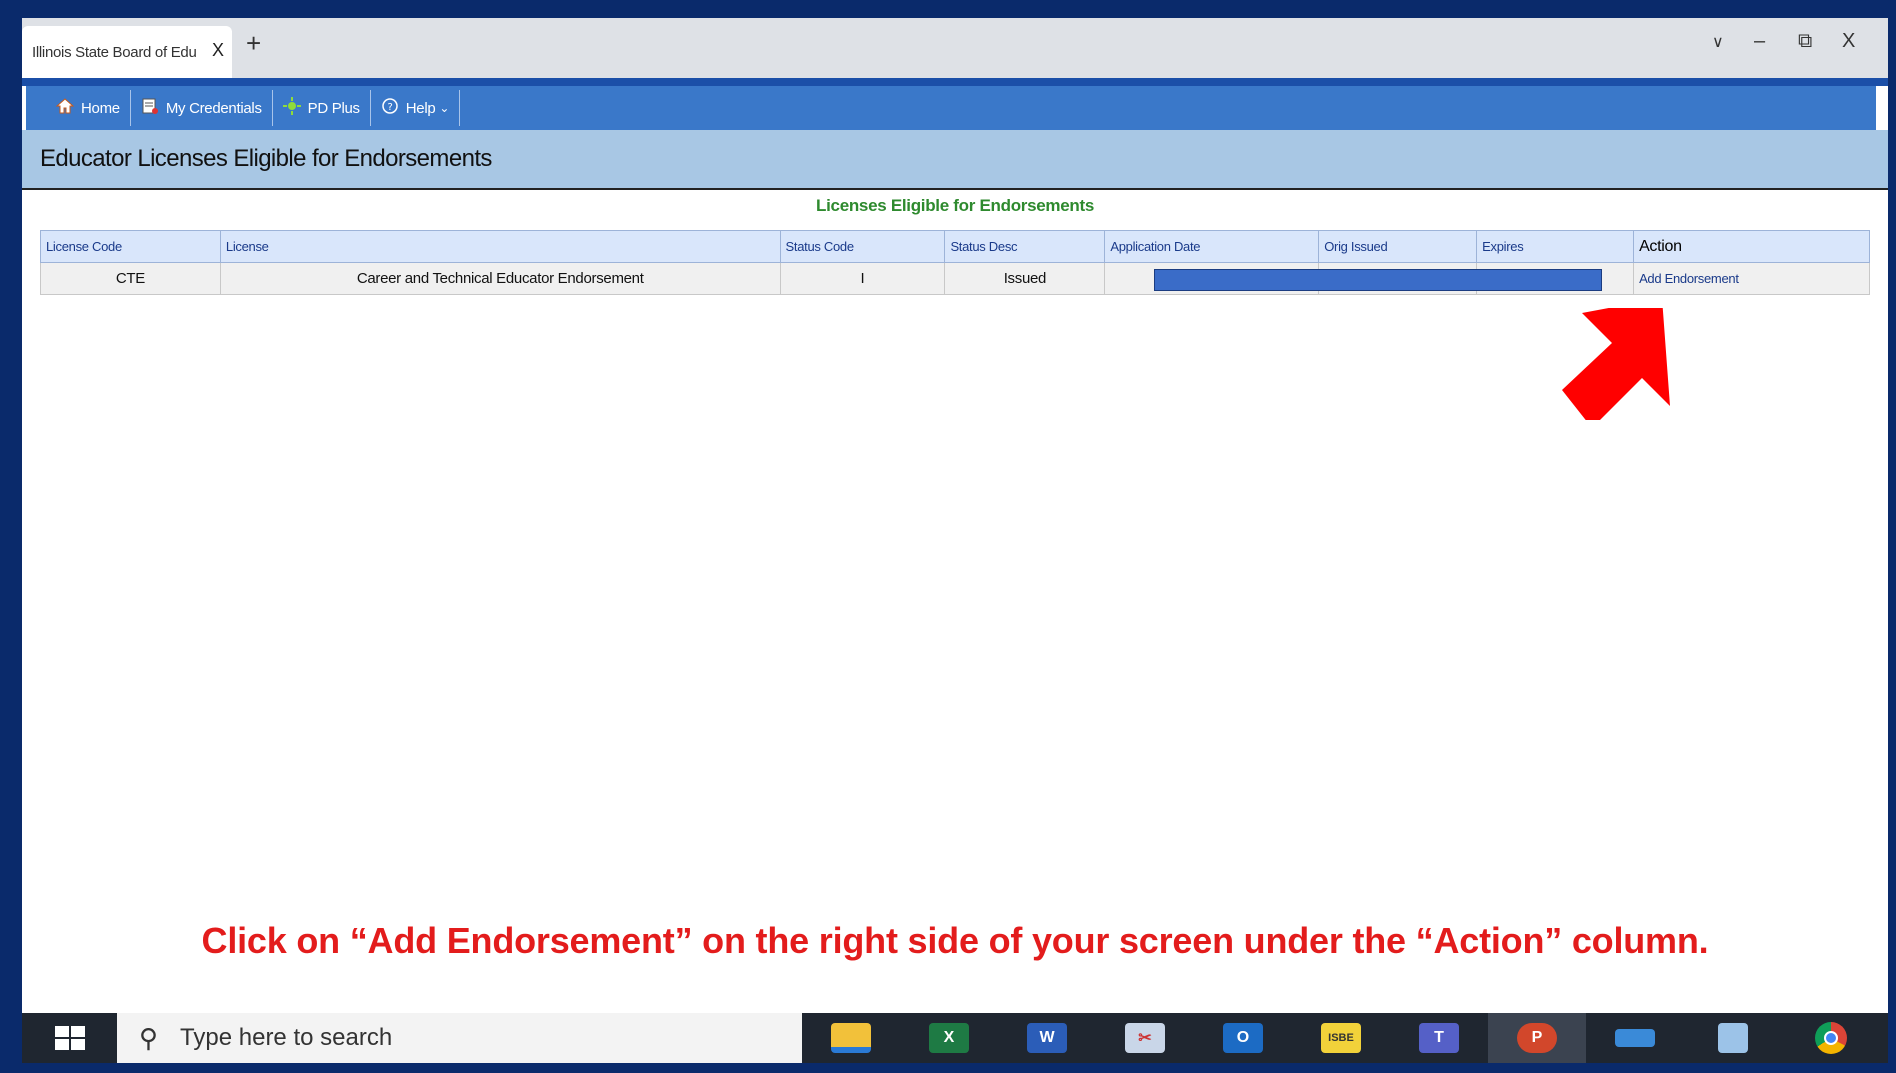  What do you see at coordinates (1805, 41) in the screenshot?
I see `restore-icon: ⧉` at bounding box center [1805, 41].